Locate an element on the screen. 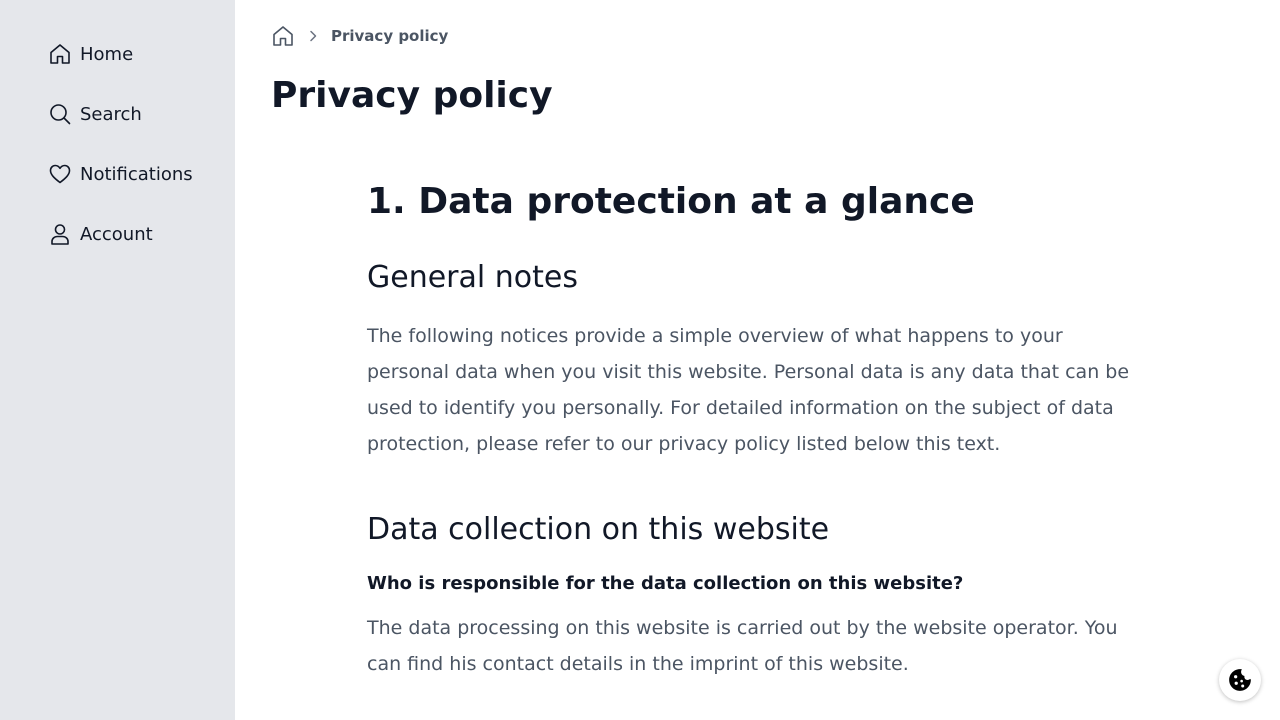  sidebar-item-label: Home is located at coordinates (107, 54).